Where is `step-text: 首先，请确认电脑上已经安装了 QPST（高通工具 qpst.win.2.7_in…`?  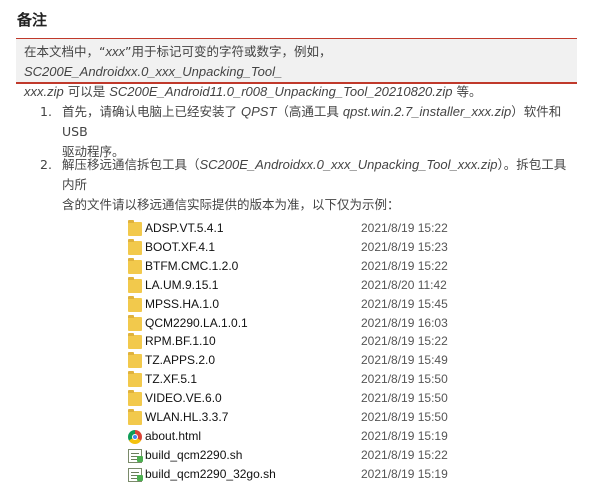
step-text: 首先，请确认电脑上已经安装了 QPST（高通工具 qpst.win.2.7_in… is located at coordinates (317, 132).